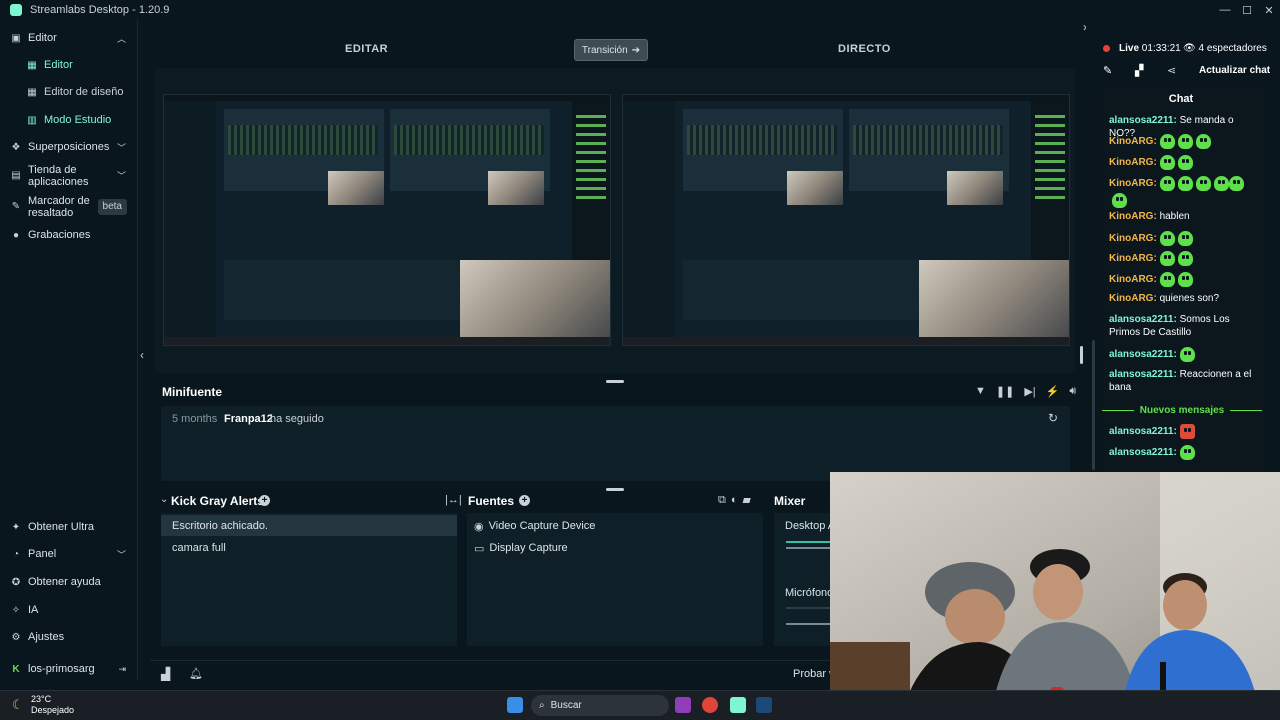 This screenshot has height=720, width=1280. Describe the element at coordinates (165, 674) in the screenshot. I see `performance-icon: ▟` at that location.